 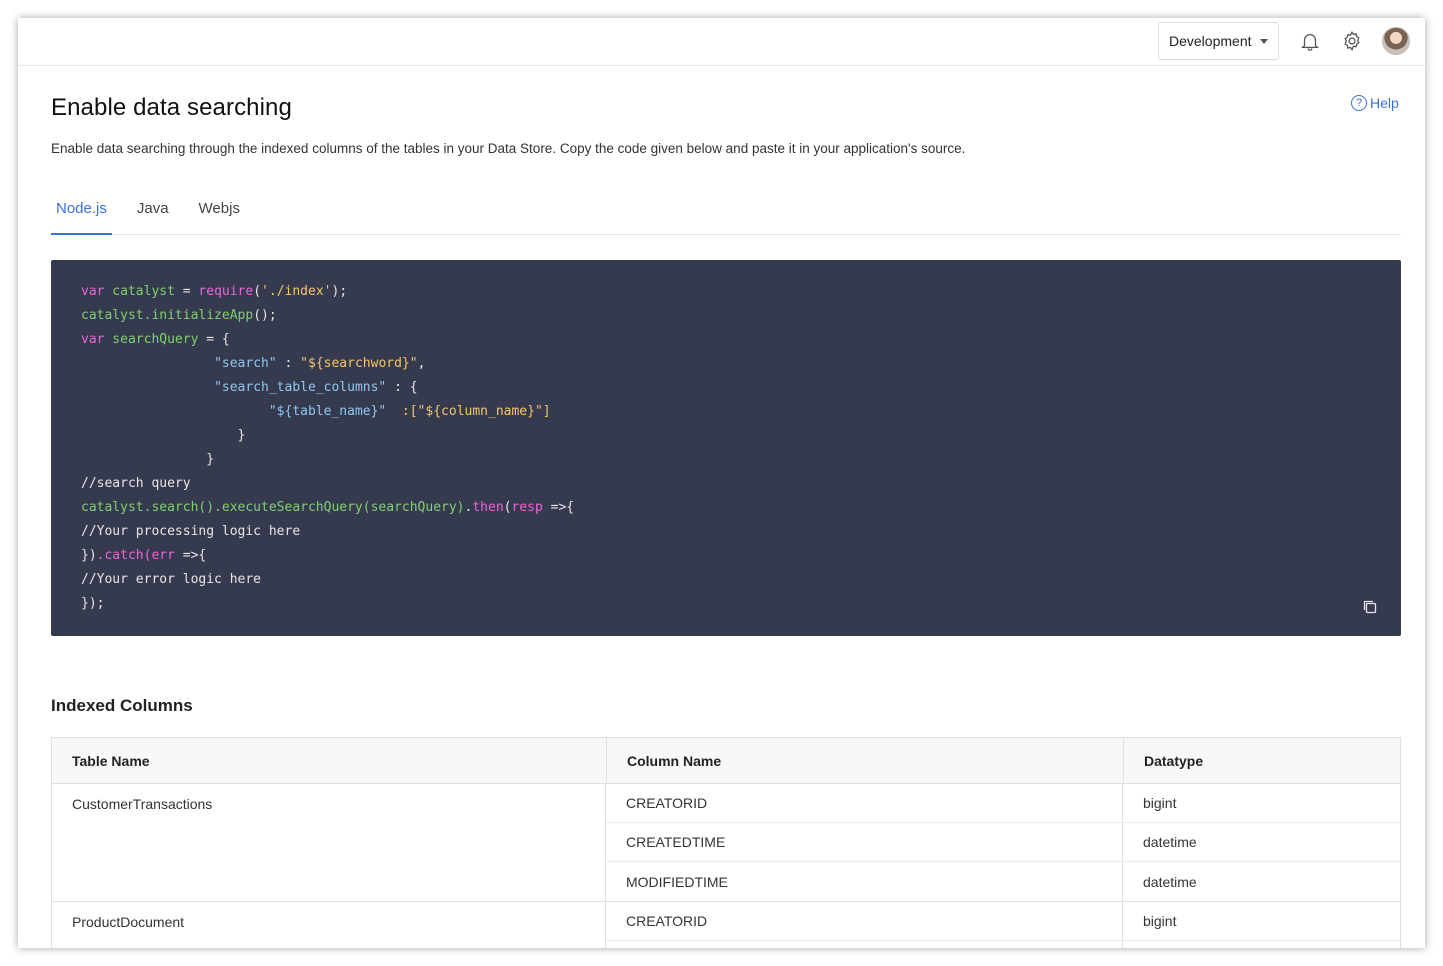 I want to click on table-row: CREATEDTIME datetime, so click(x=1003, y=842).